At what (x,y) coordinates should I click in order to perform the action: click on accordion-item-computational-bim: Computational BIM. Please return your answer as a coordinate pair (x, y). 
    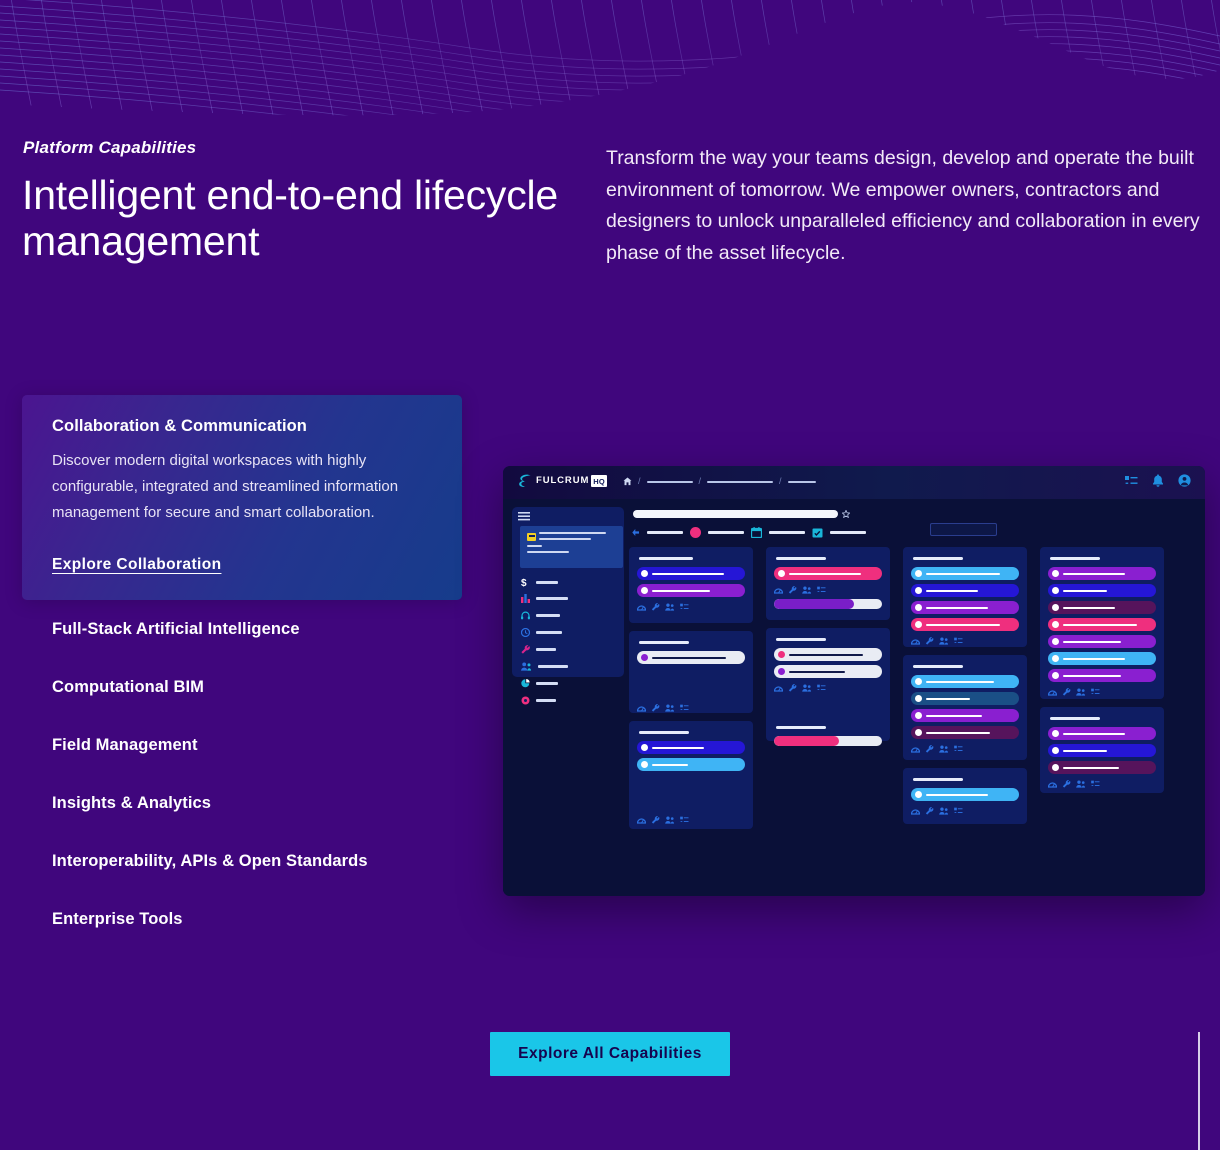
    Looking at the image, I should click on (242, 687).